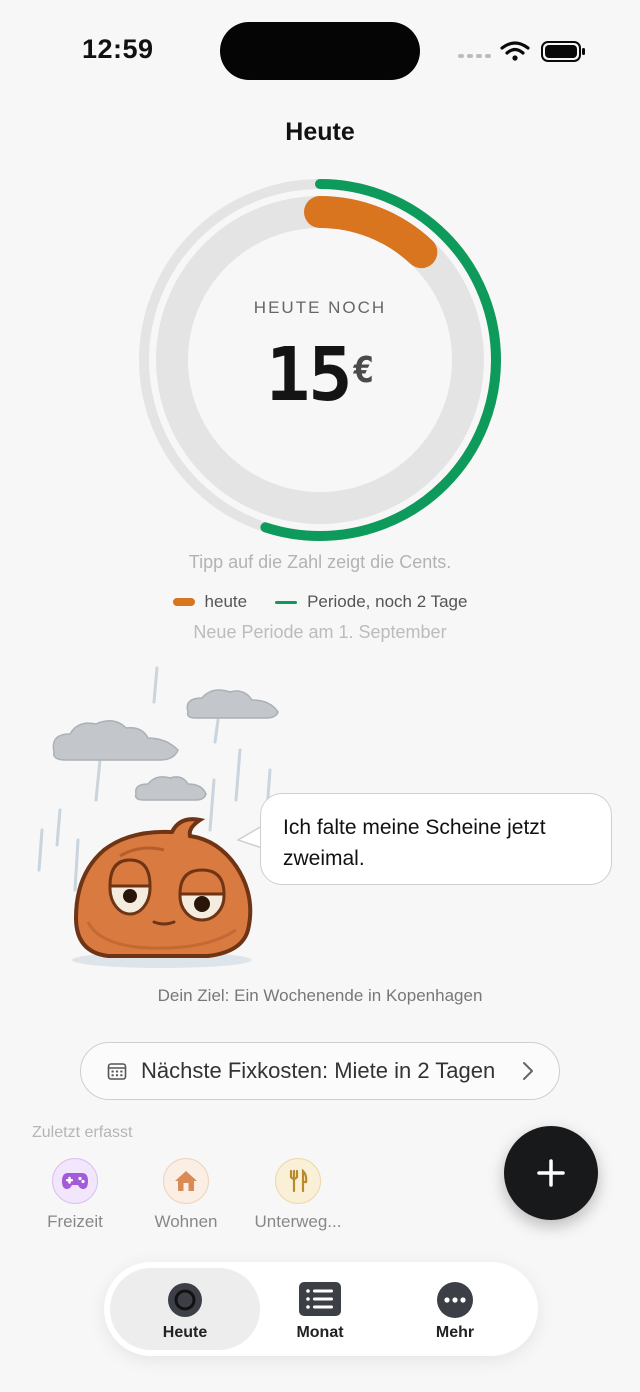 This screenshot has width=640, height=1392. Describe the element at coordinates (226, 601) in the screenshot. I see `legend-today-label: heute` at that location.